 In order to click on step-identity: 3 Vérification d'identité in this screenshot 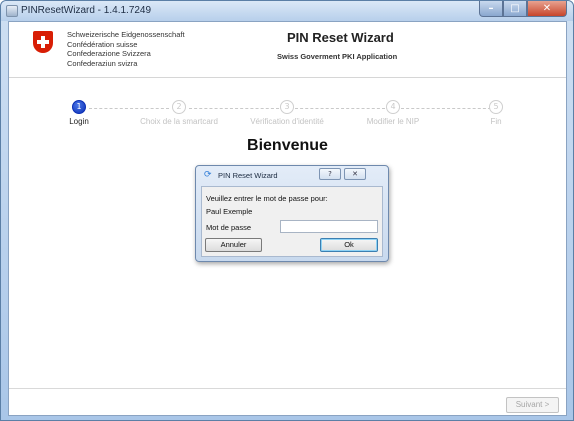, I will do `click(287, 113)`.